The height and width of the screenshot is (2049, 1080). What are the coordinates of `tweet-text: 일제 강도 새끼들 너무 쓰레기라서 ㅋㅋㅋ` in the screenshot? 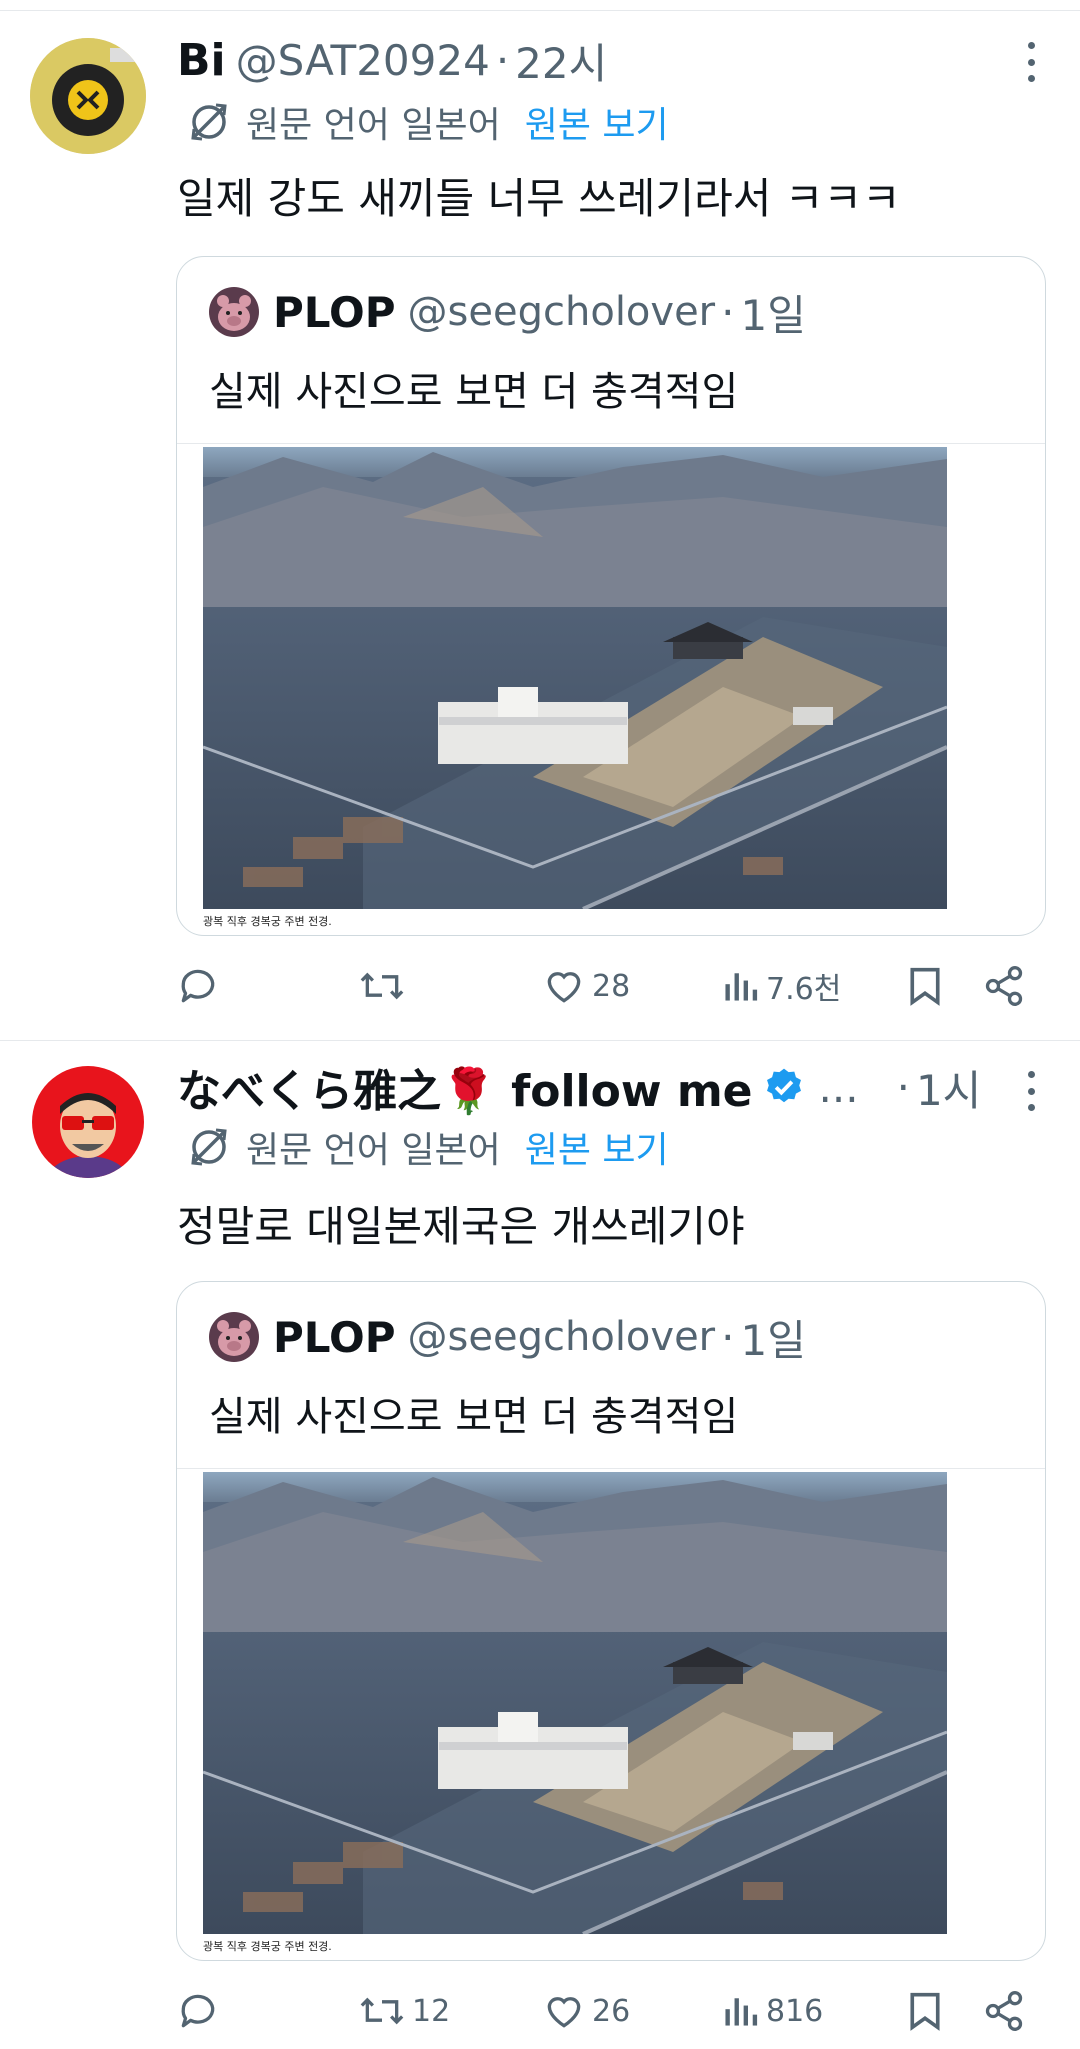 It's located at (539, 198).